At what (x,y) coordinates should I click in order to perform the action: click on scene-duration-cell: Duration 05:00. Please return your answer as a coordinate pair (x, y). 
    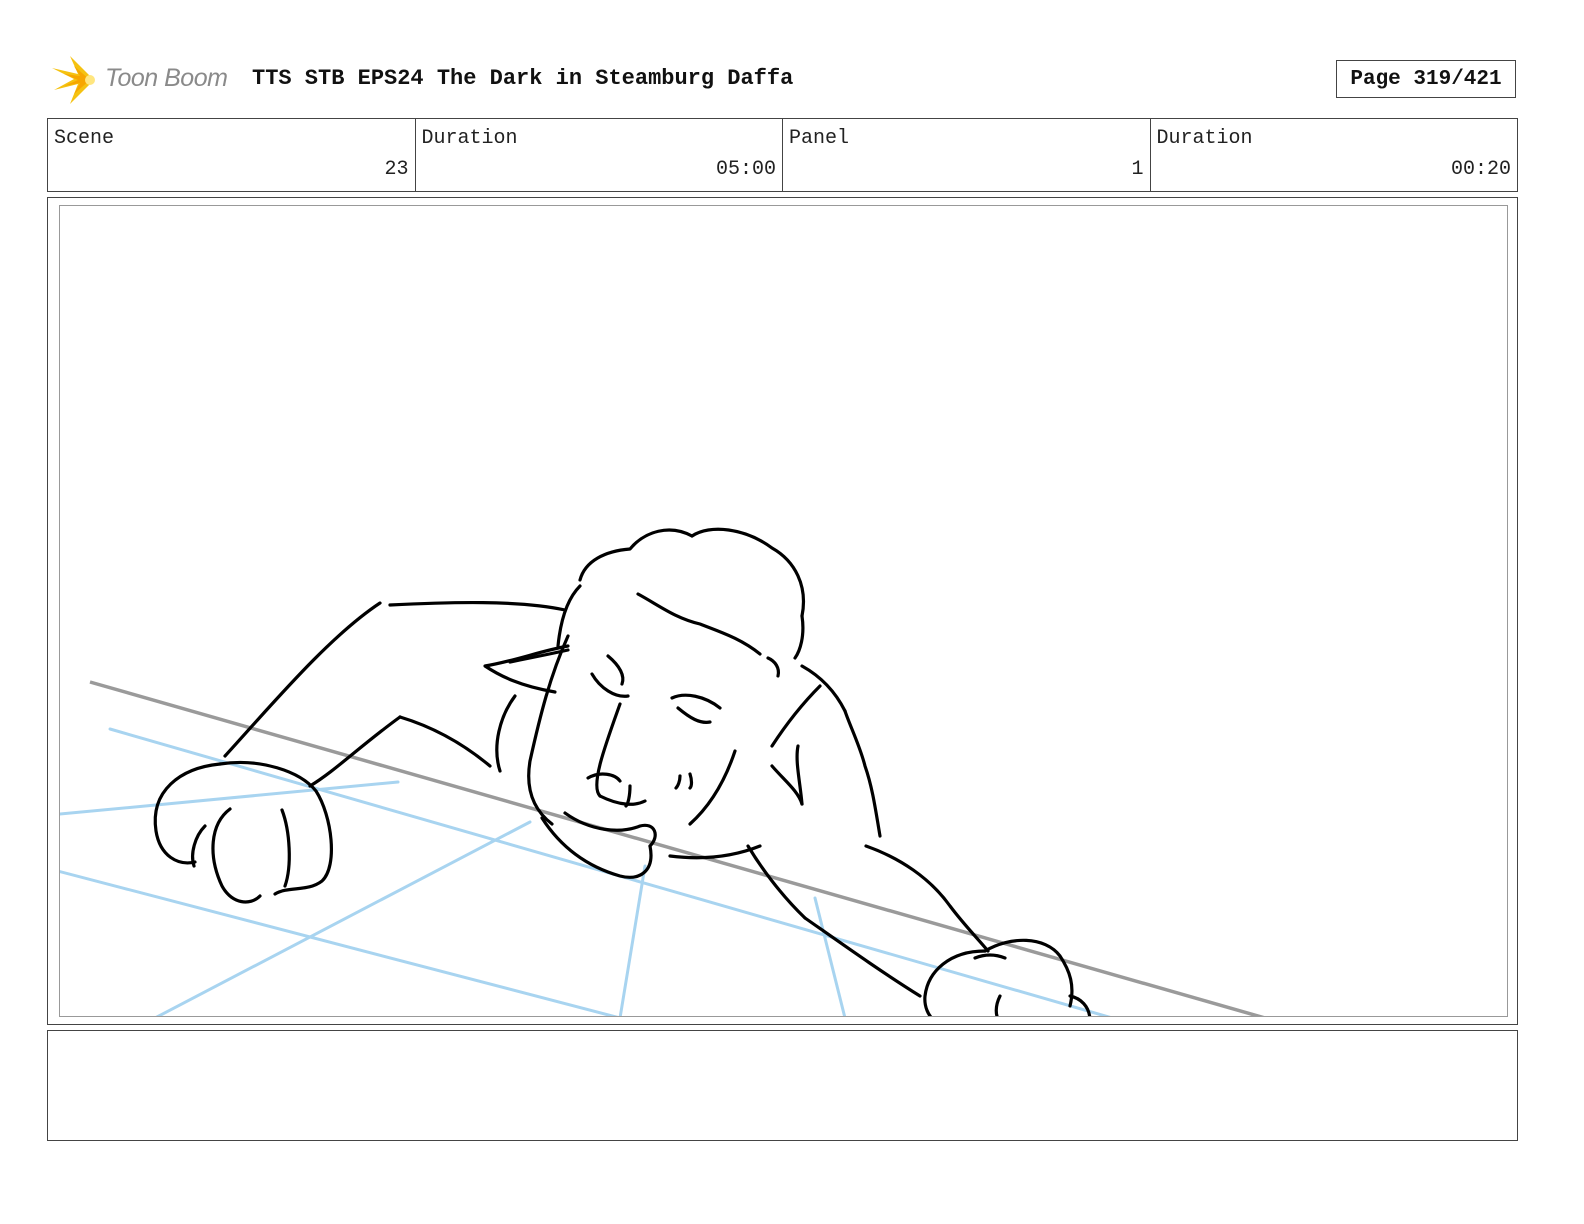
    Looking at the image, I should click on (599, 155).